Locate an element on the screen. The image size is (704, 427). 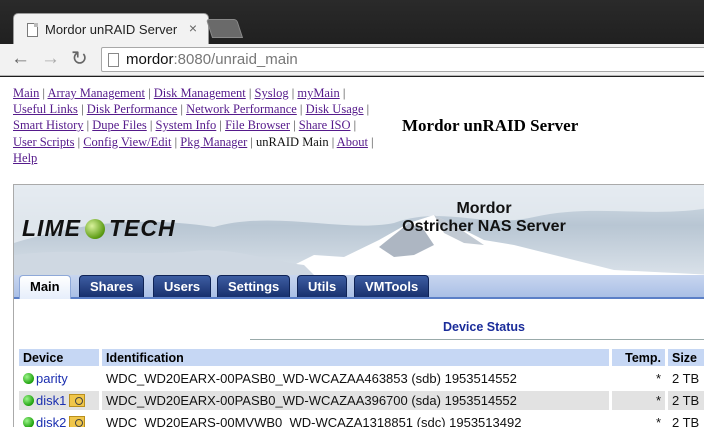
nav-link-config-view-edit: Config View/Edit is located at coordinates (127, 142).